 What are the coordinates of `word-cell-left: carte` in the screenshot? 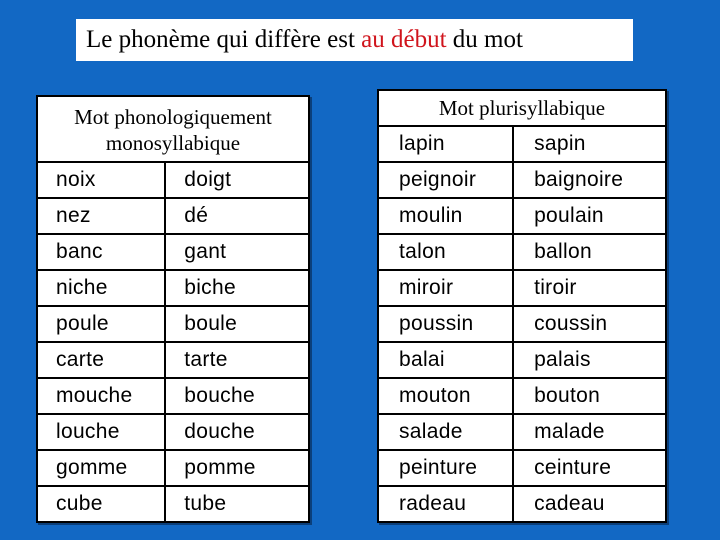 It's located at (101, 360).